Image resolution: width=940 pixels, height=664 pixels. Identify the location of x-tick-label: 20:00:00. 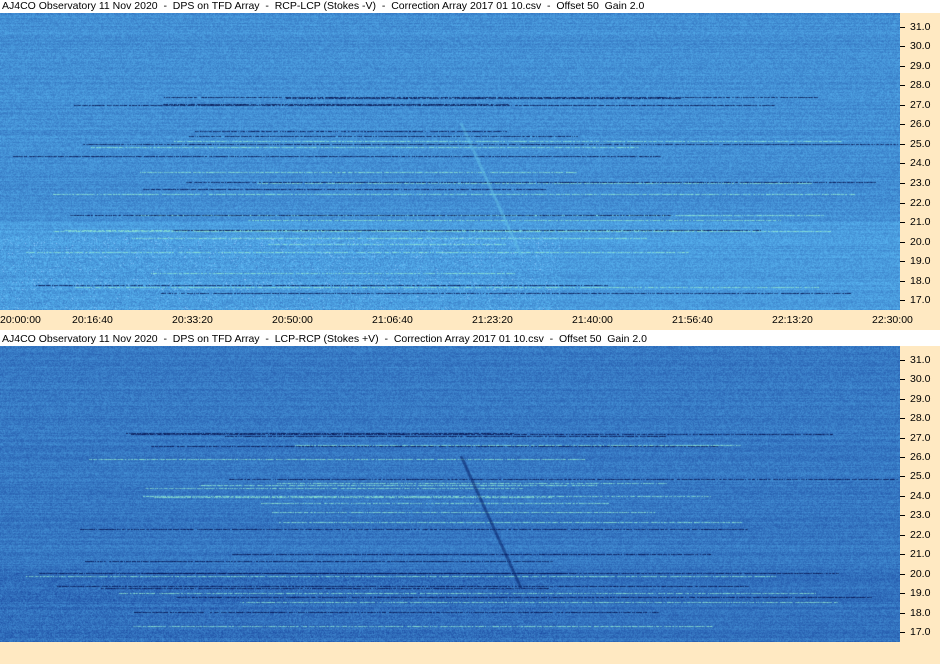
(20, 320).